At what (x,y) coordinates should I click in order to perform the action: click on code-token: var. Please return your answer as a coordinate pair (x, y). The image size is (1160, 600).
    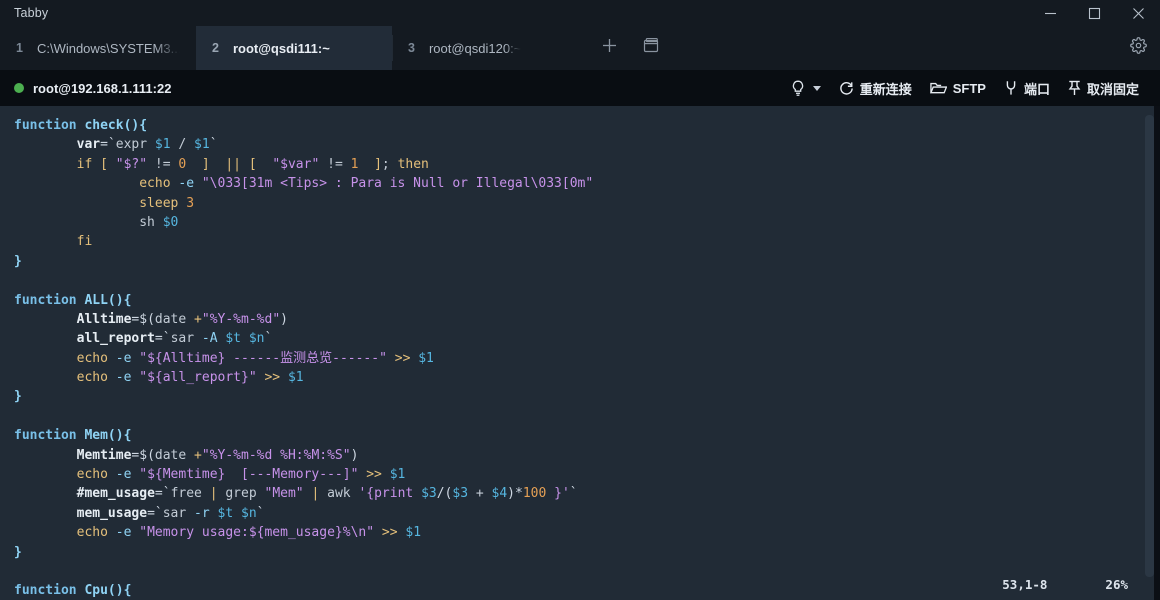
    Looking at the image, I should click on (88, 145).